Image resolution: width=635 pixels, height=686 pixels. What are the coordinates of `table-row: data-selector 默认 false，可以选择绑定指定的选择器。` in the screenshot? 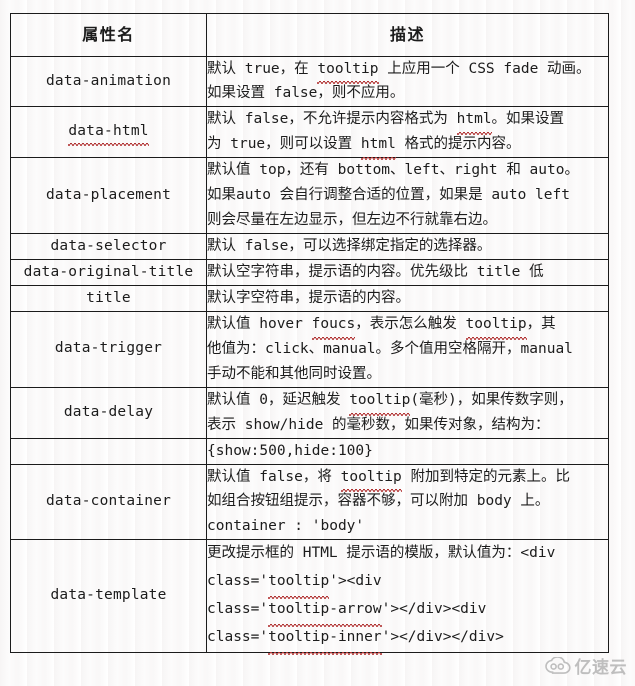 It's located at (309, 247).